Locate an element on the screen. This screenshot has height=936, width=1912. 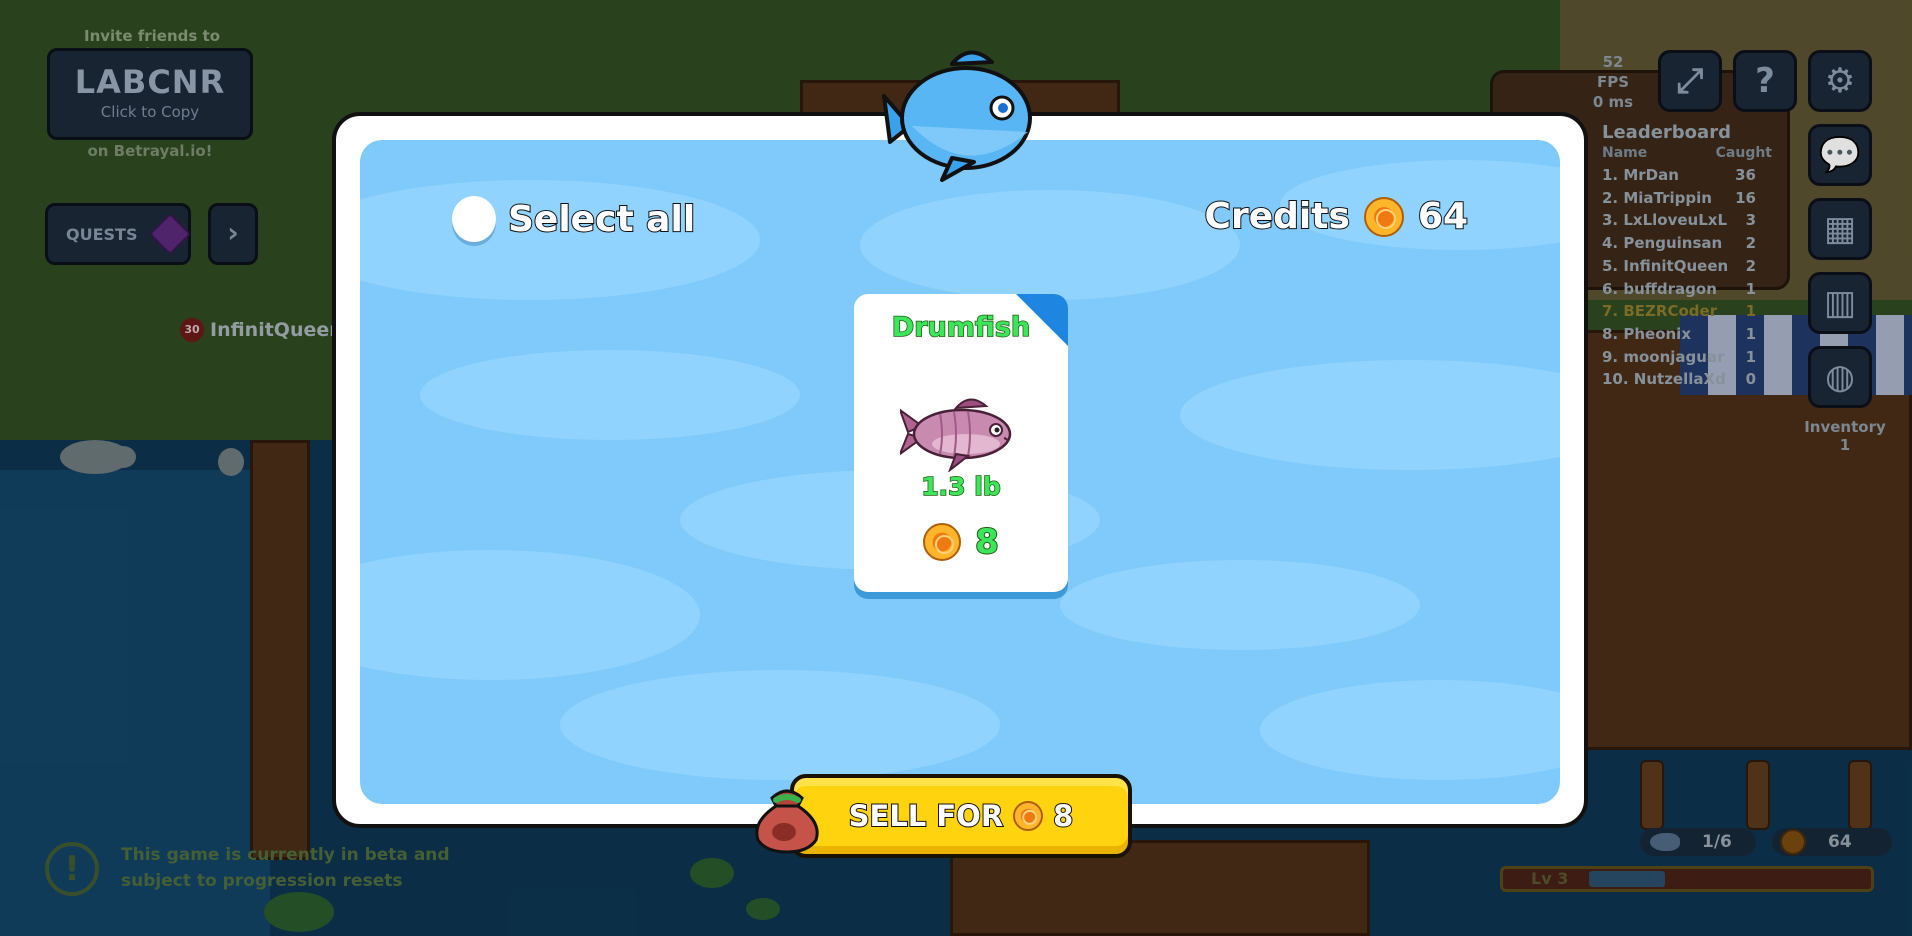
sell-button: SELL FOR 8 is located at coordinates (961, 816).